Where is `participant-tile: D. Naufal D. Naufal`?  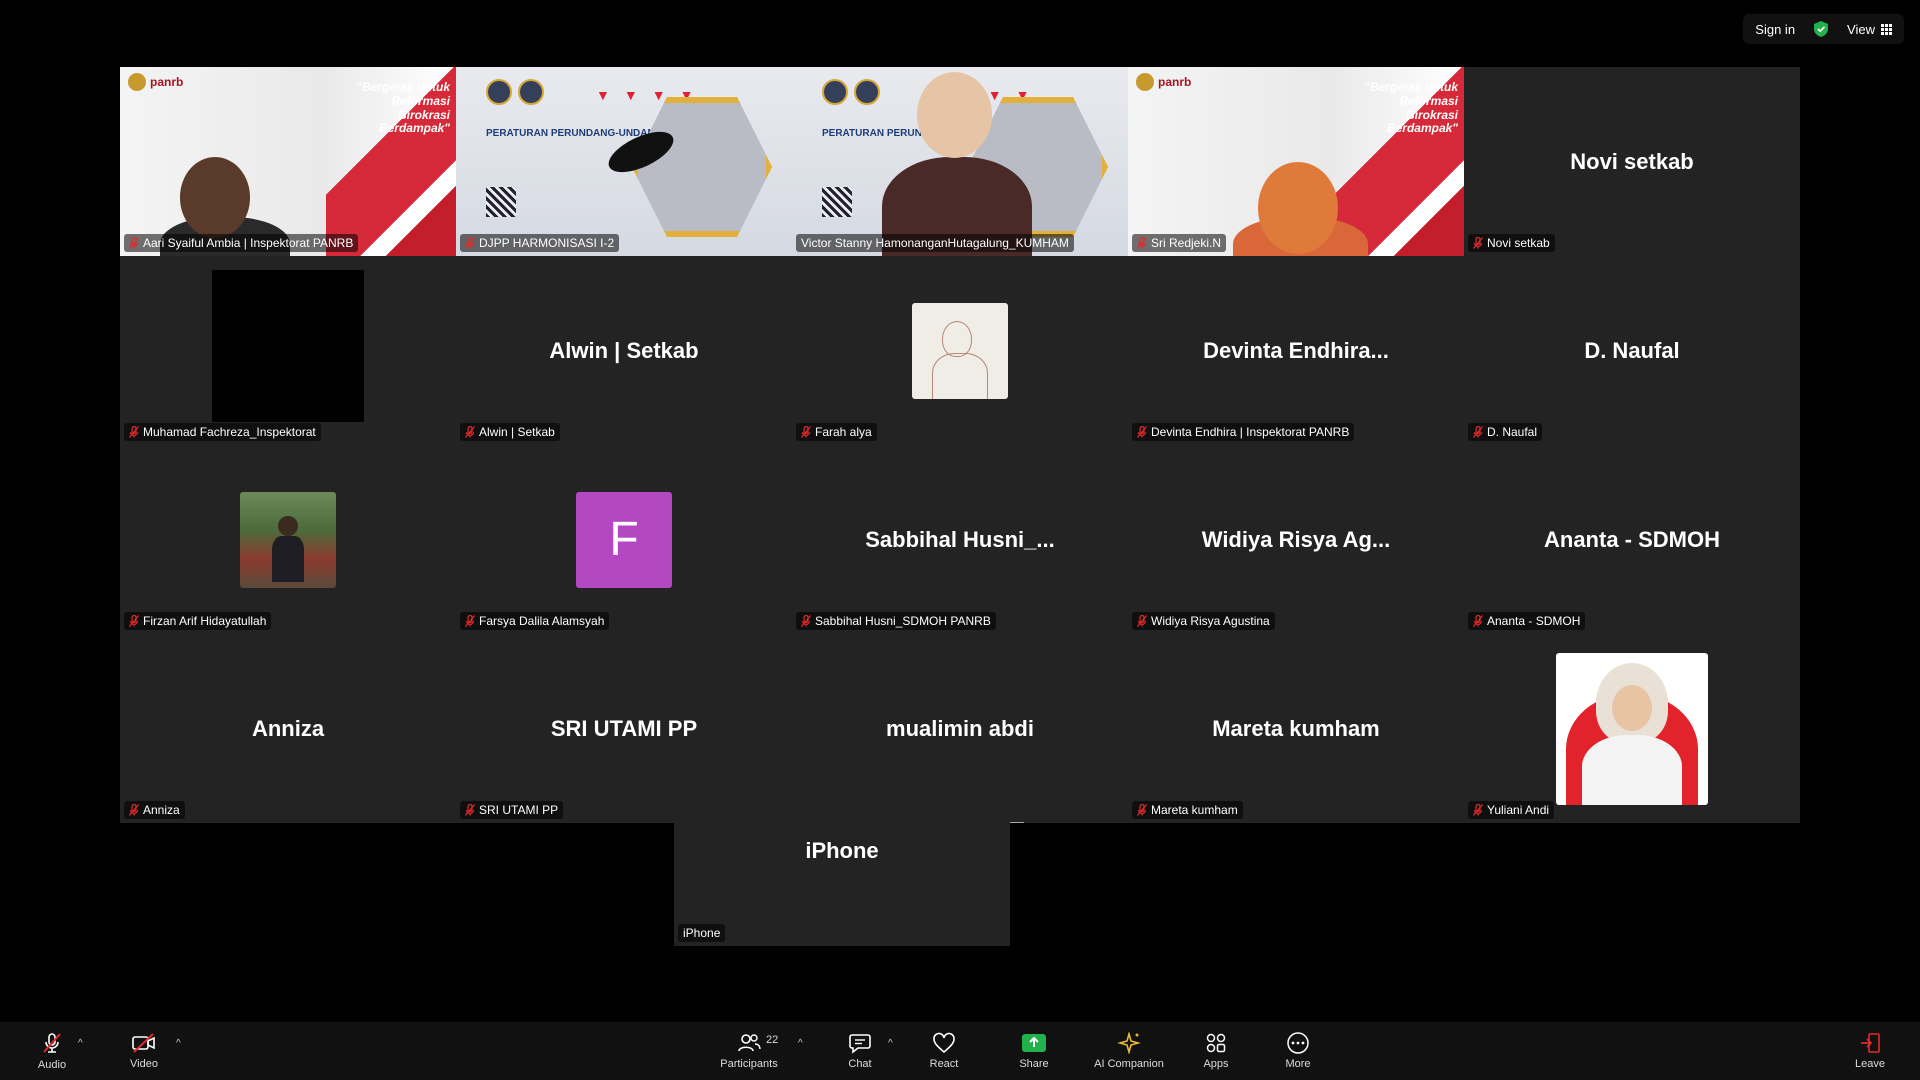
participant-tile: D. Naufal D. Naufal is located at coordinates (1632, 350).